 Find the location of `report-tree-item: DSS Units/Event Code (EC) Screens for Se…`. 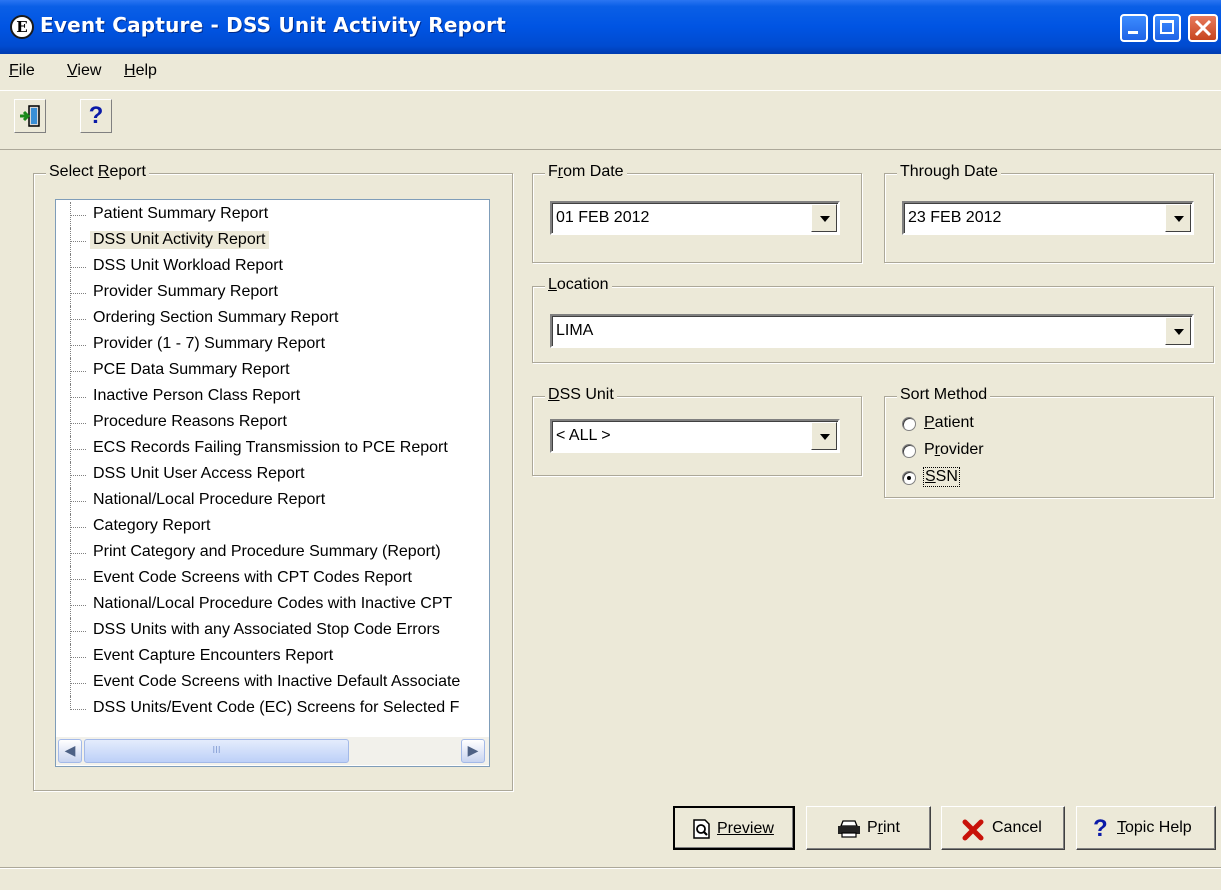

report-tree-item: DSS Units/Event Code (EC) Screens for Se… is located at coordinates (272, 709).